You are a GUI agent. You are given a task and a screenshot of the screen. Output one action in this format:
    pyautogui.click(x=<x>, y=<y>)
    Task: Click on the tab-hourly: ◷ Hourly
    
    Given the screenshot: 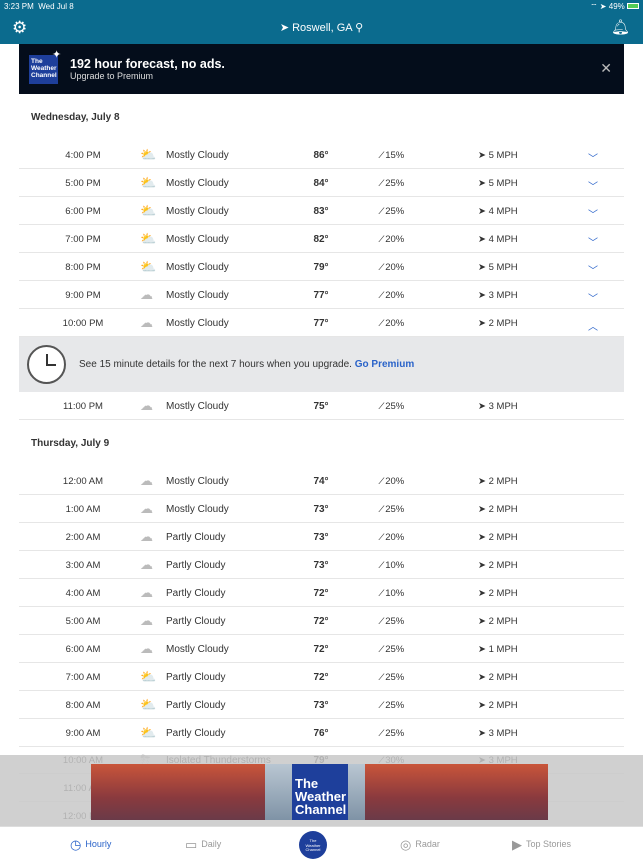 What is the action you would take?
    pyautogui.click(x=90, y=845)
    